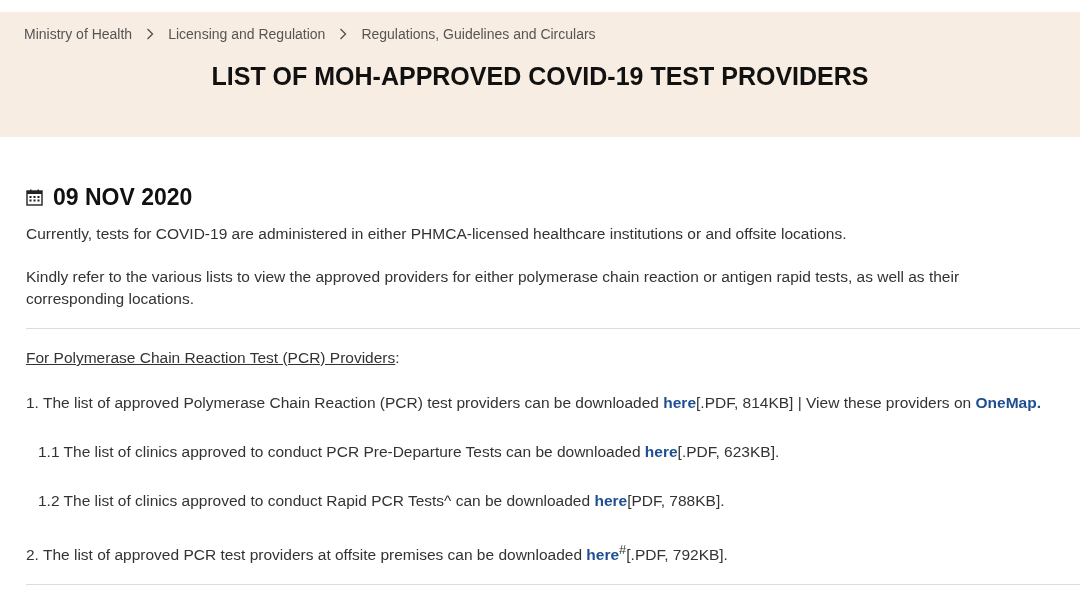 This screenshot has width=1080, height=595. Describe the element at coordinates (381, 501) in the screenshot. I see `list-item-text: 1.2 The list of clinics approved to conduct Rapid PCR Tests^ can be downloaded here[PDF, 788KB].` at that location.